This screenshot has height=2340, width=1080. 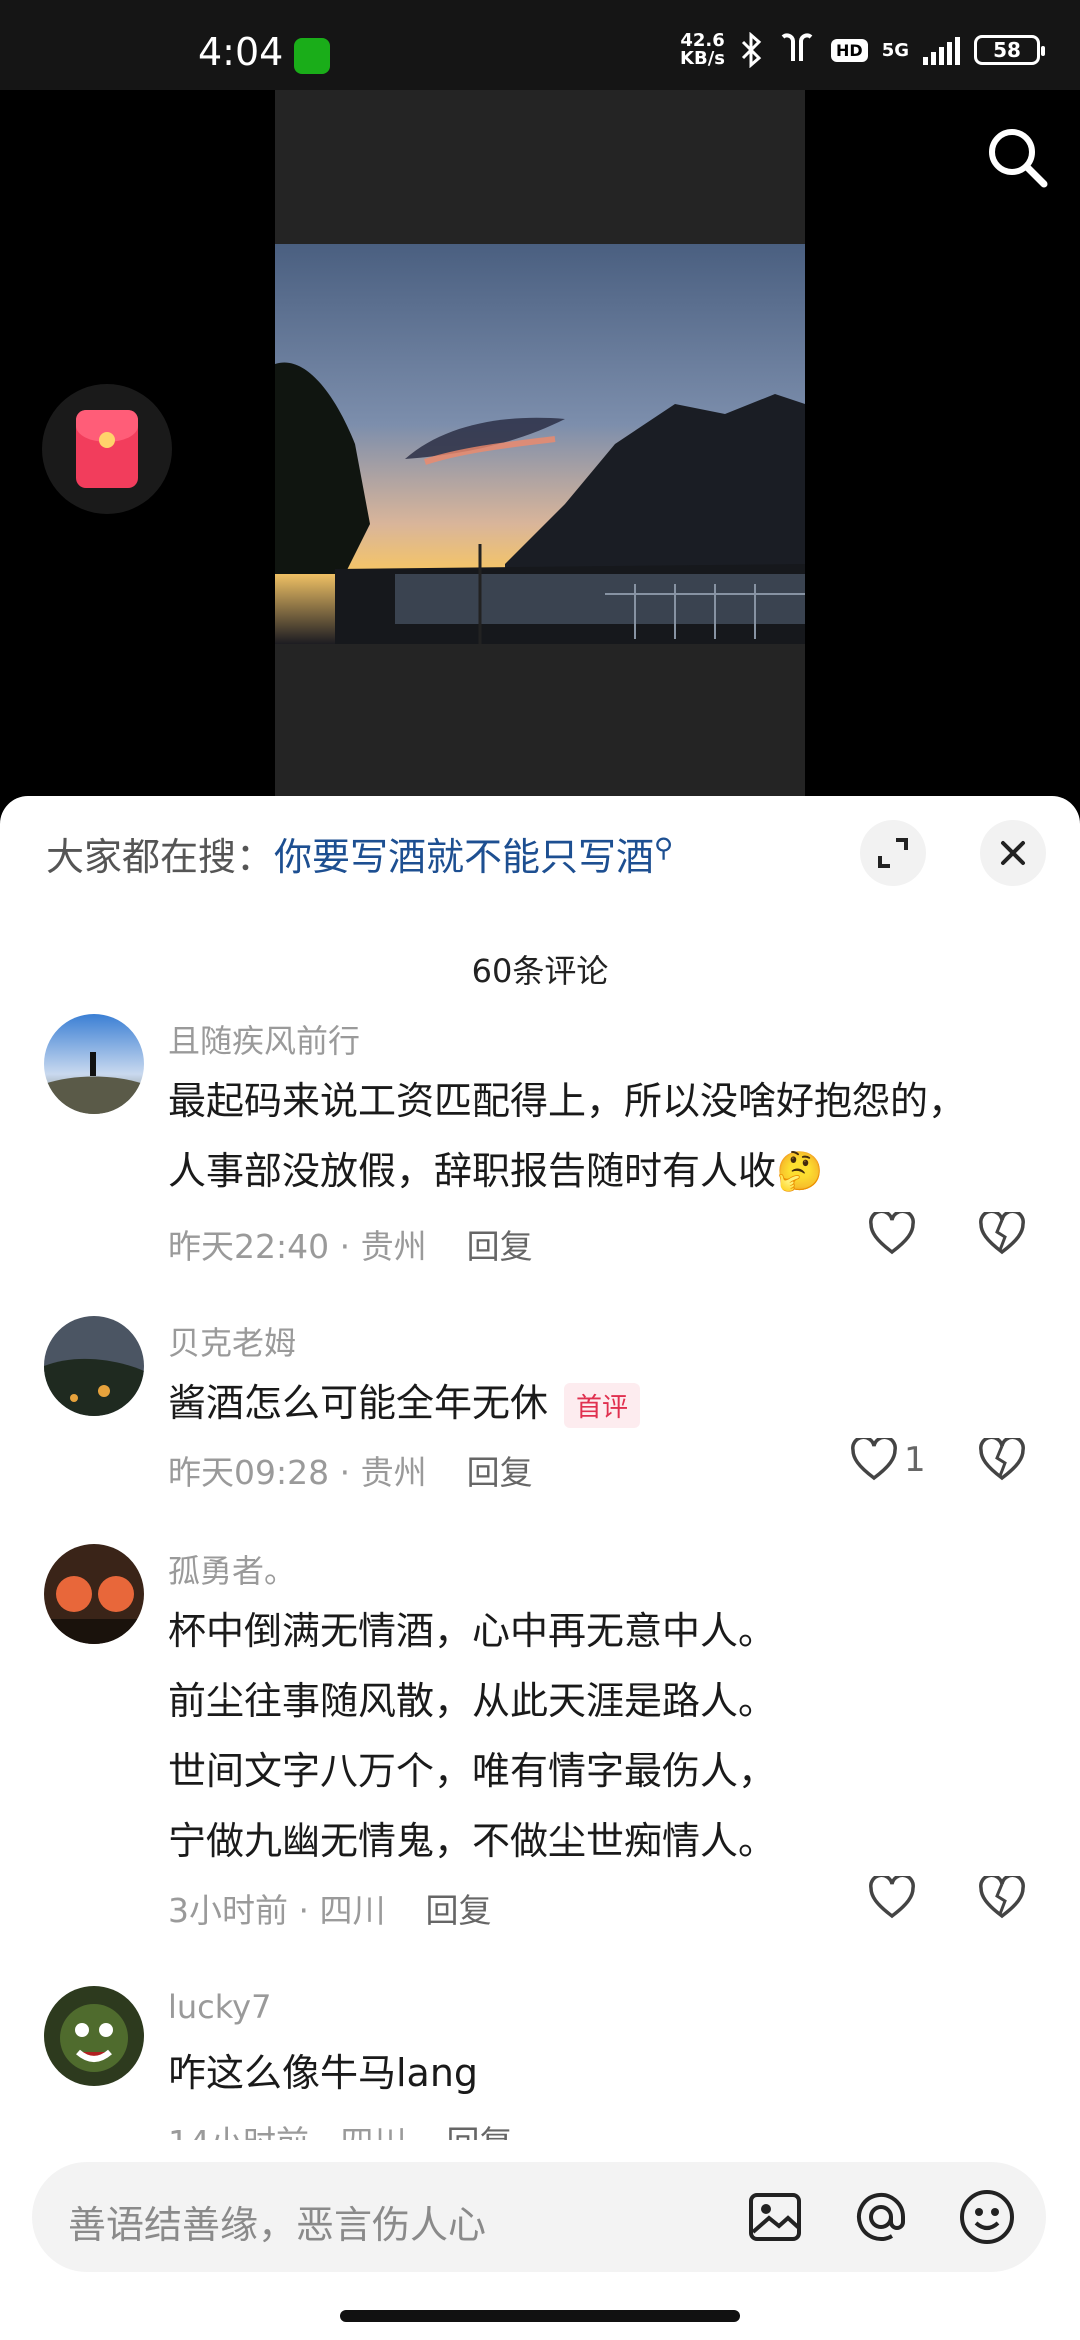 I want to click on comment-text: 杯中倒满无情酒，心中再无意中人。, so click(x=472, y=1631).